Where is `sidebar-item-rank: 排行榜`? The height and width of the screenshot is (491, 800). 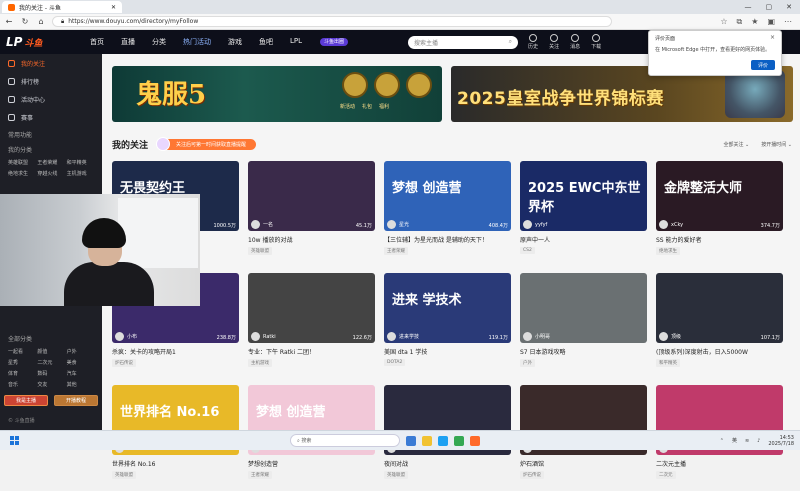
sidebar-item-rank: 排行榜 is located at coordinates (51, 81).